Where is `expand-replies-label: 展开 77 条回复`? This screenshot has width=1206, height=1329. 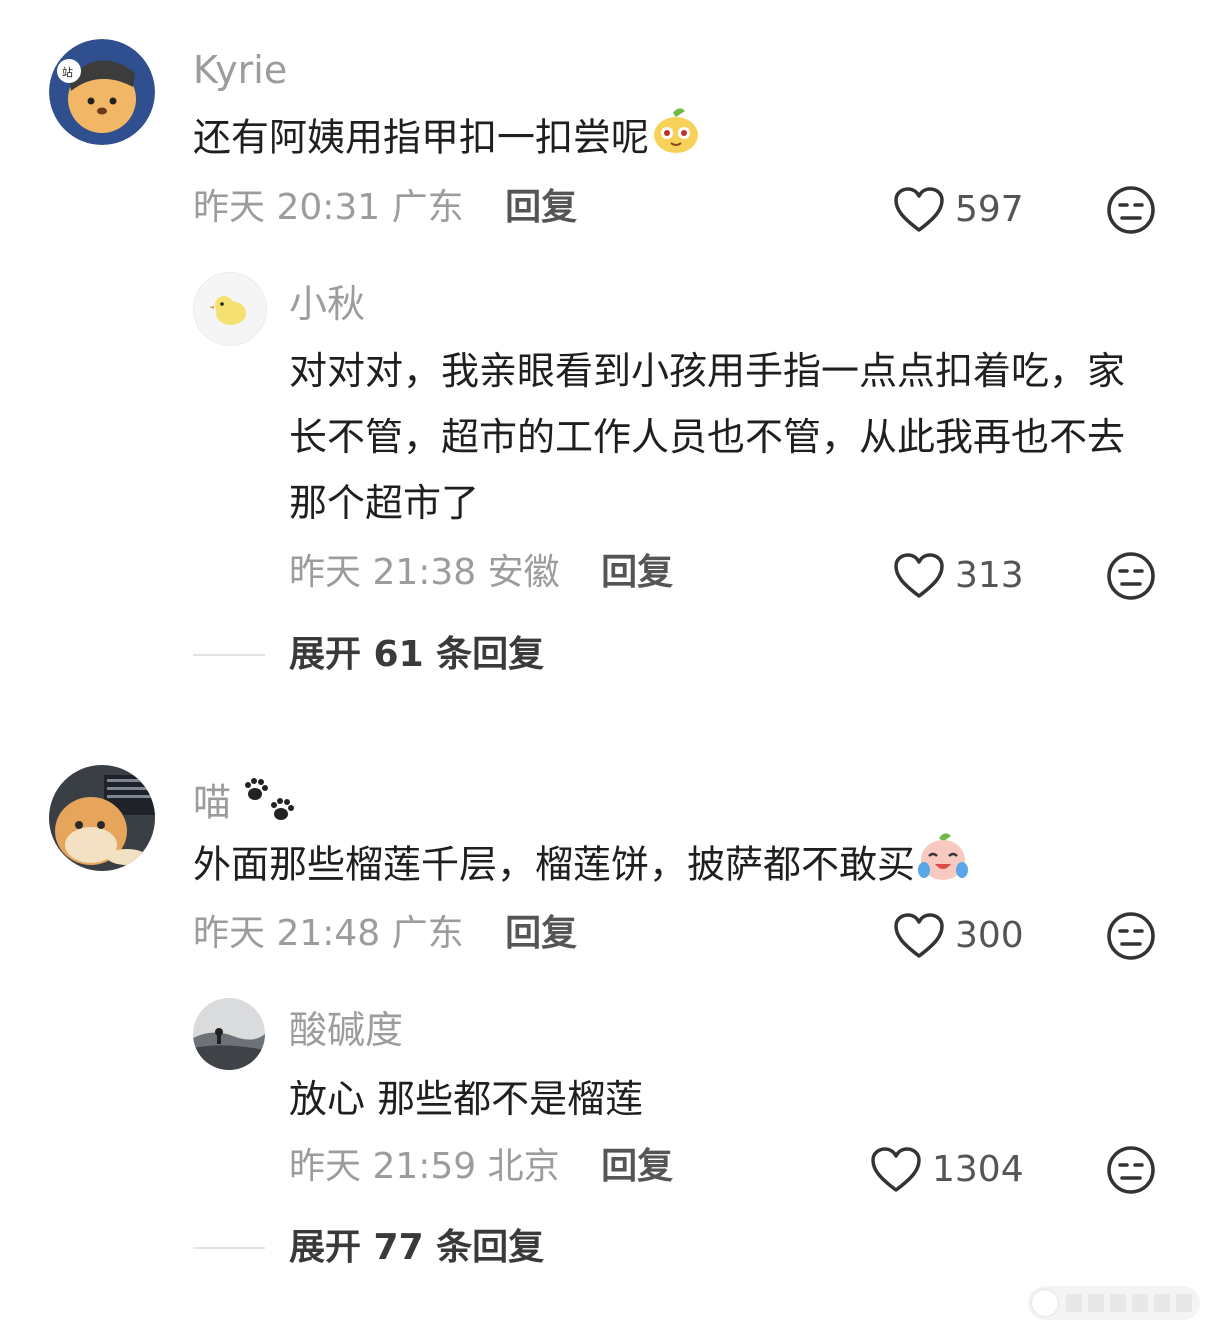
expand-replies-label: 展开 77 条回复 is located at coordinates (417, 1247).